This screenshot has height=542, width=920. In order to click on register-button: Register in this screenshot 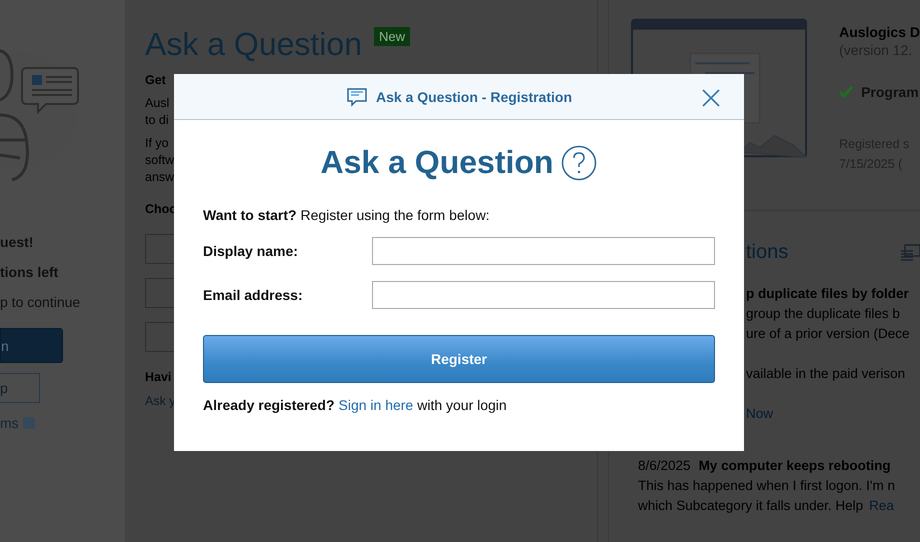, I will do `click(459, 359)`.